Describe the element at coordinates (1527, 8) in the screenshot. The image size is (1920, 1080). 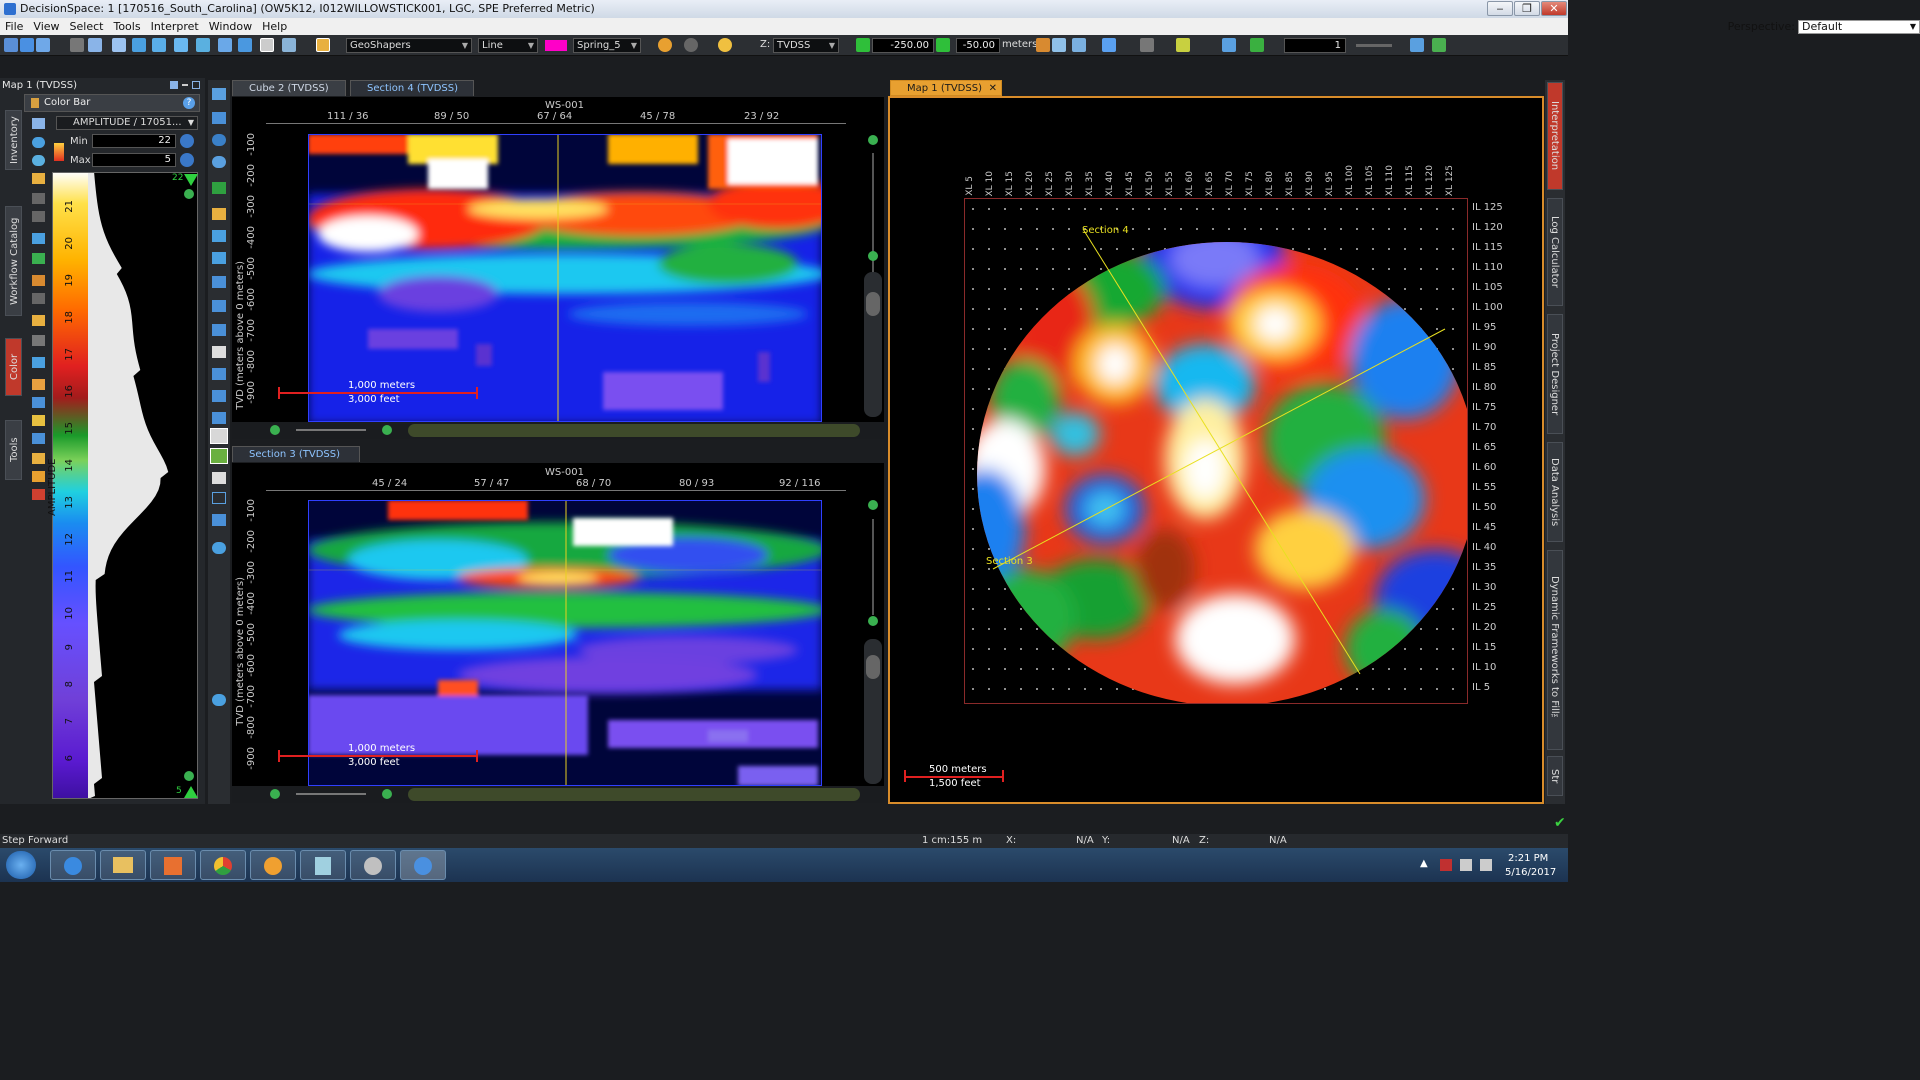
I see `maximize-button: ❐` at that location.